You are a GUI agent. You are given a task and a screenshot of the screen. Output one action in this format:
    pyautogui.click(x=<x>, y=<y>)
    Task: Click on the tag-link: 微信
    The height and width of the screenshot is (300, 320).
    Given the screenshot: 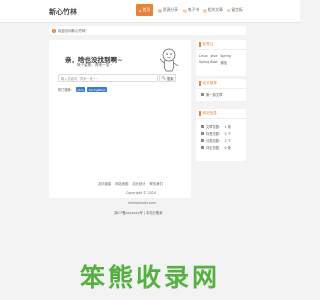 What is the action you would take?
    pyautogui.click(x=224, y=62)
    